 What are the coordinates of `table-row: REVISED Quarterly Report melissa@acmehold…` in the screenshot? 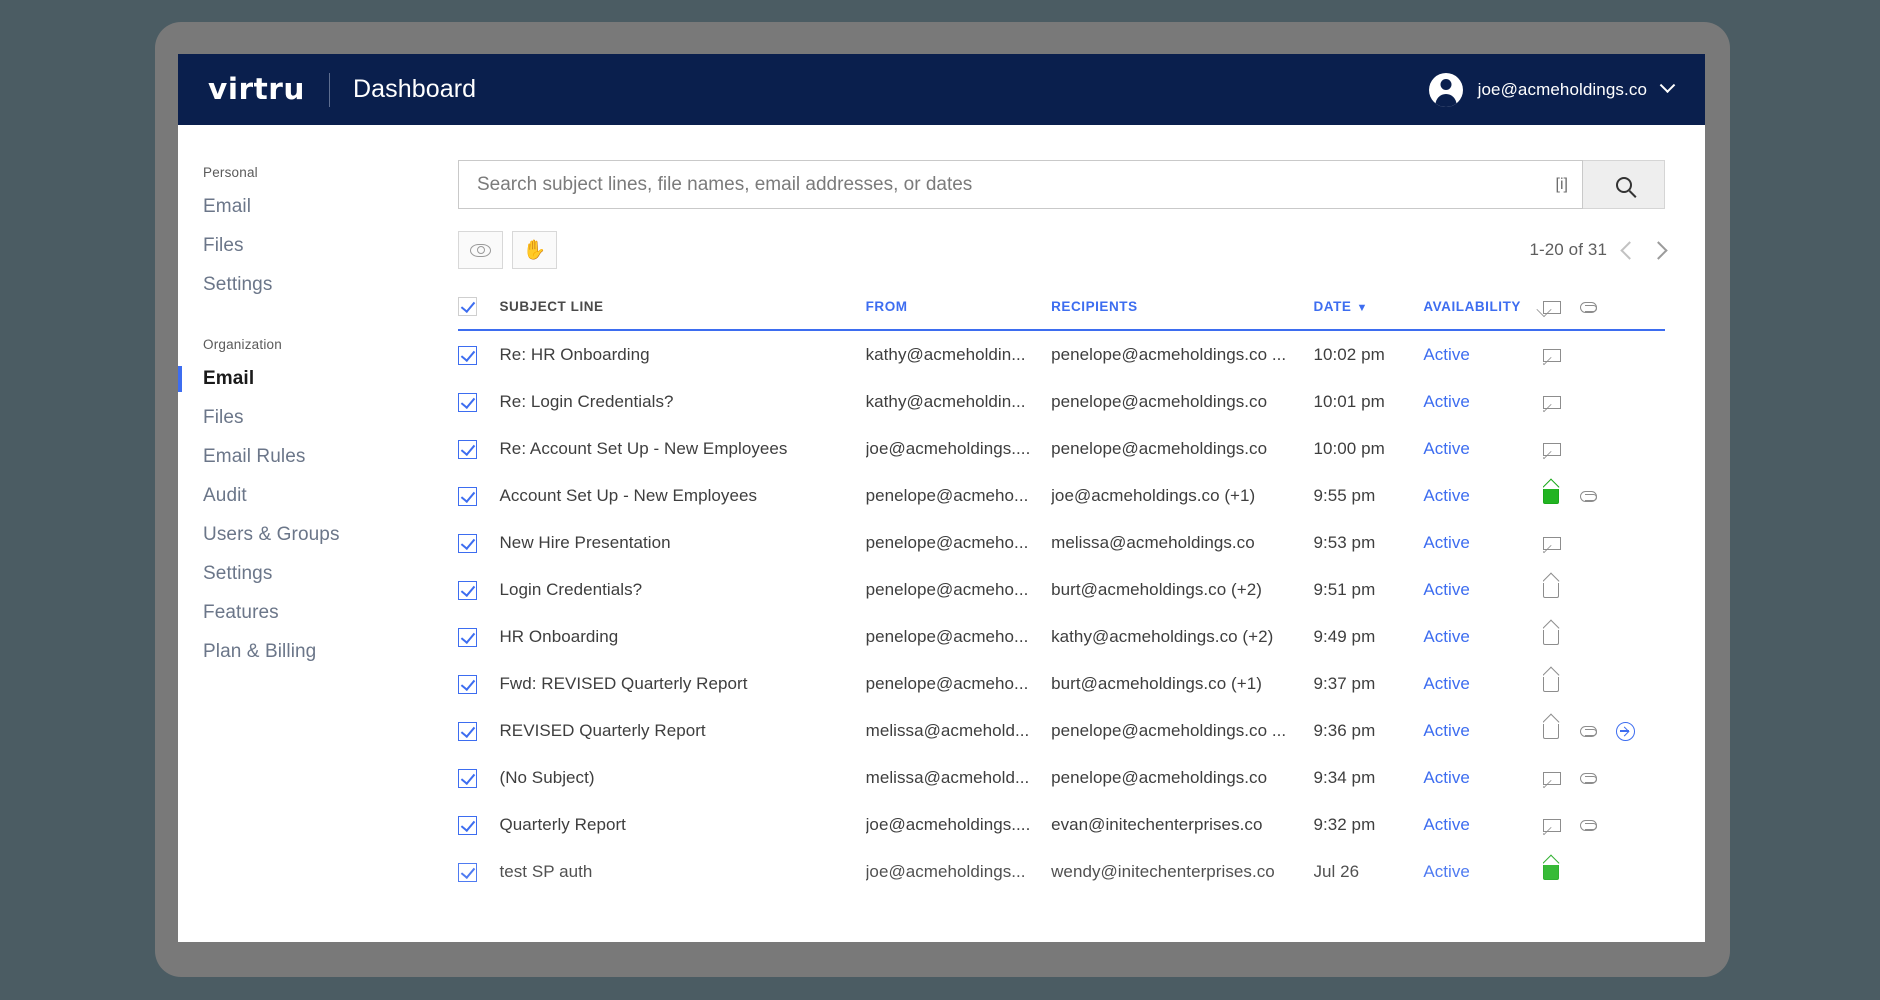 It's located at (1061, 730).